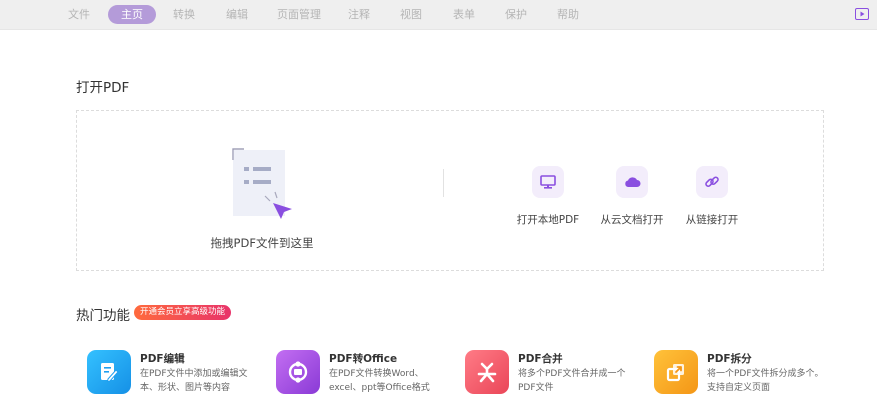 This screenshot has height=400, width=877. Describe the element at coordinates (632, 220) in the screenshot. I see `open-cloud-label: 从云文档打开` at that location.